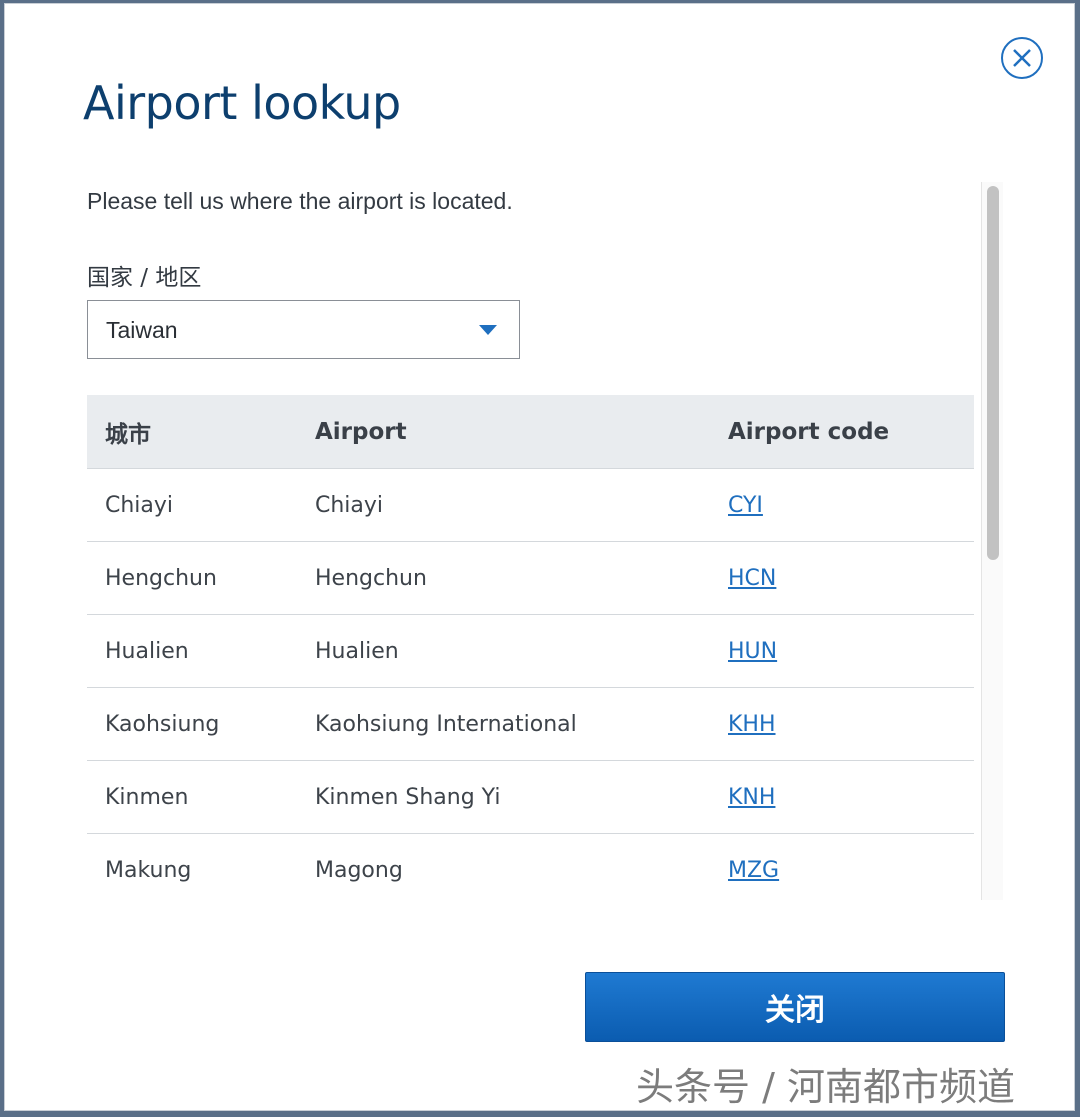 Image resolution: width=1080 pixels, height=1117 pixels. What do you see at coordinates (144, 278) in the screenshot?
I see `country-region-label: 国家 / 地区` at bounding box center [144, 278].